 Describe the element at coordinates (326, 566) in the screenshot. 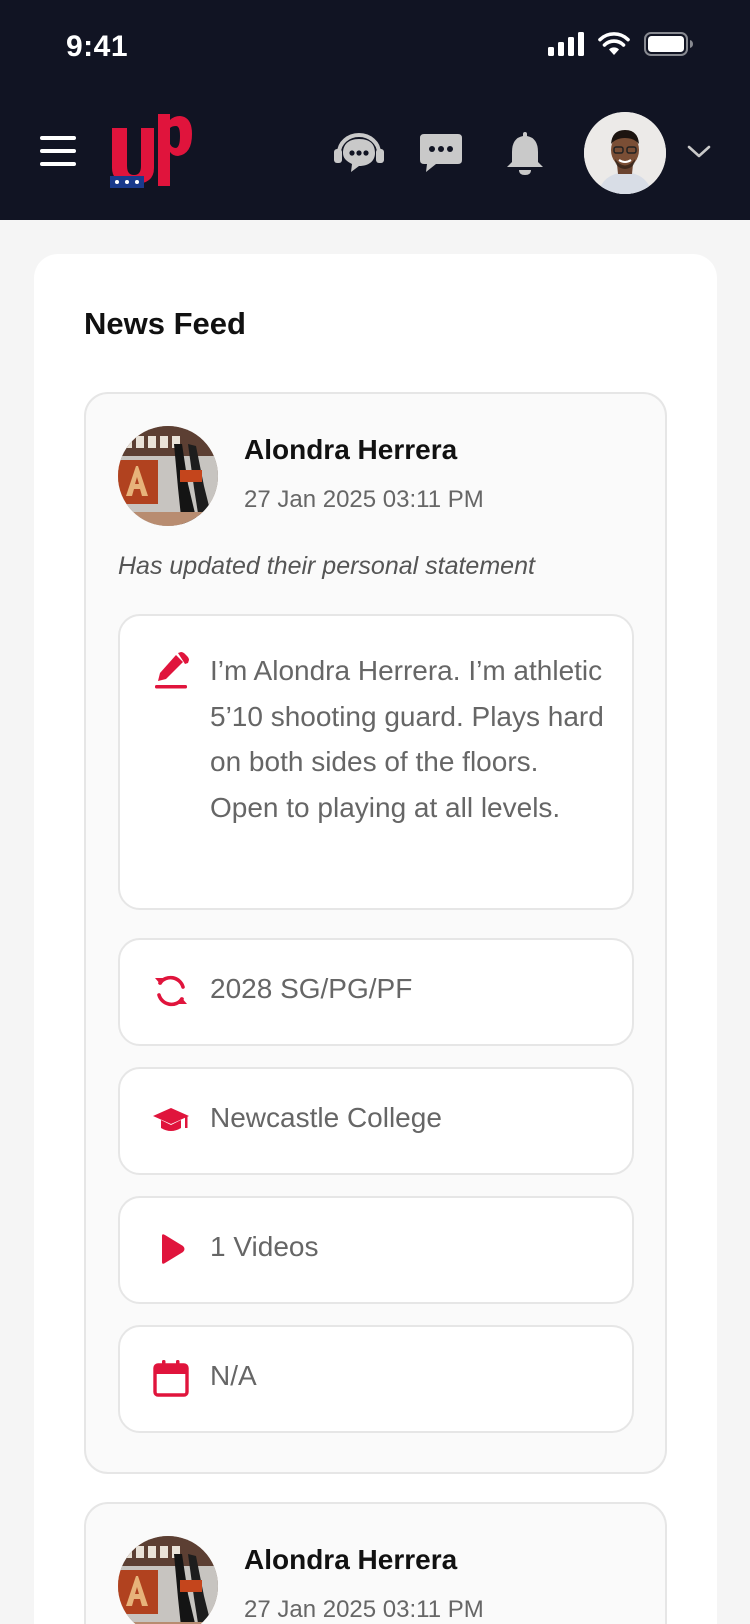

I see `post-activity-text: Has updated their personal statement` at that location.